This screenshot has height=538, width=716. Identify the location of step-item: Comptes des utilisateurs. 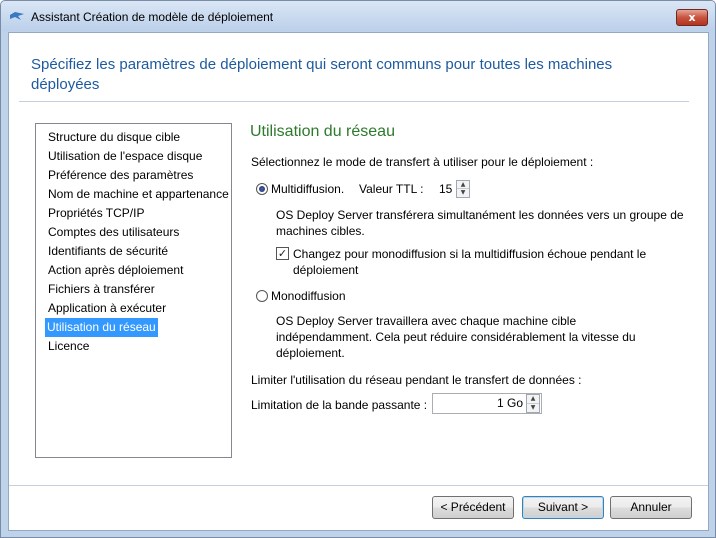
(133, 232).